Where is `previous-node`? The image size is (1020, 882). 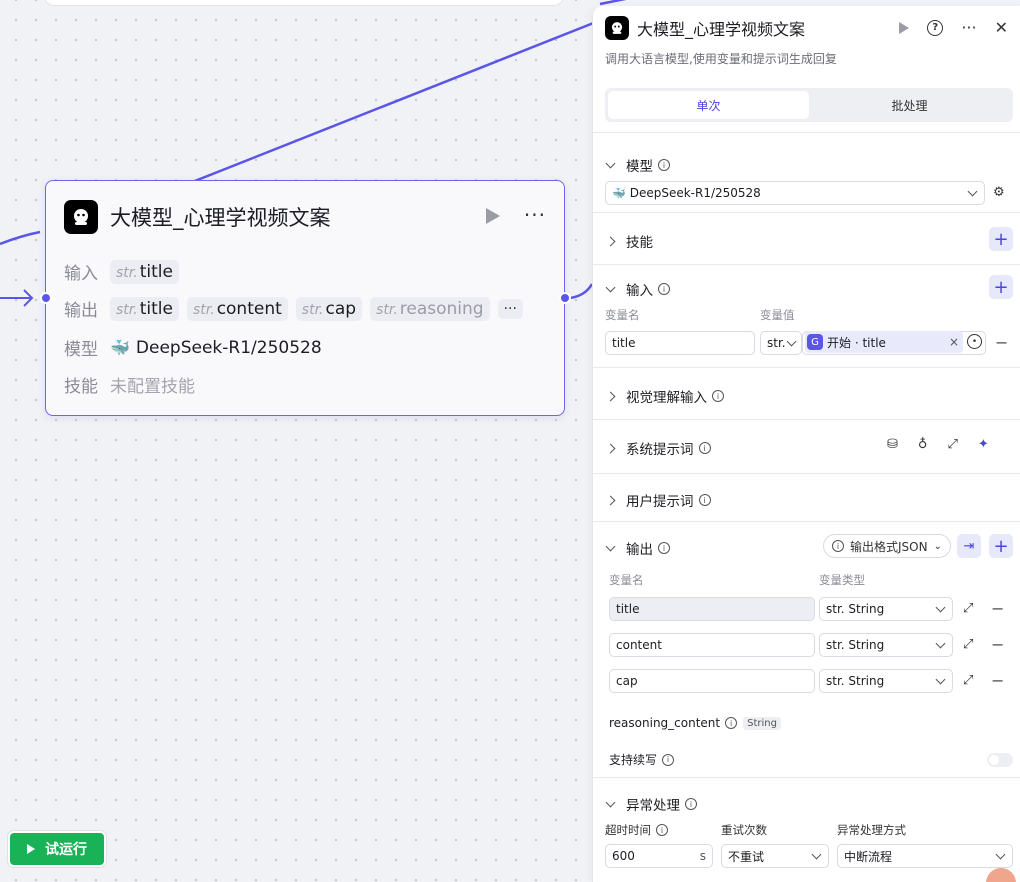 previous-node is located at coordinates (304, 3).